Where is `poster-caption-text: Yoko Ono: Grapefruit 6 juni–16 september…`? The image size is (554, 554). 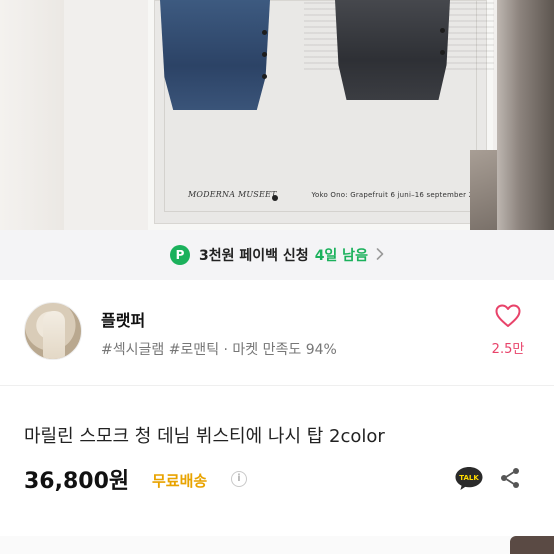 poster-caption-text: Yoko Ono: Grapefruit 6 juni–16 september… is located at coordinates (399, 195).